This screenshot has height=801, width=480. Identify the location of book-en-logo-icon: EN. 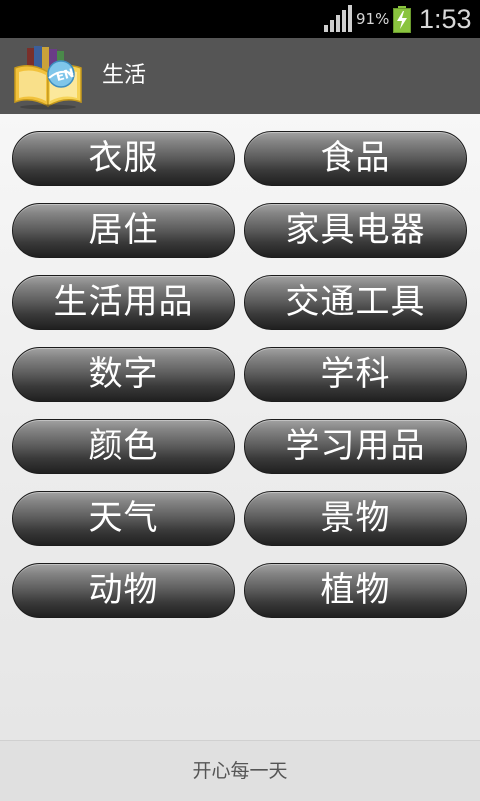
(48, 77).